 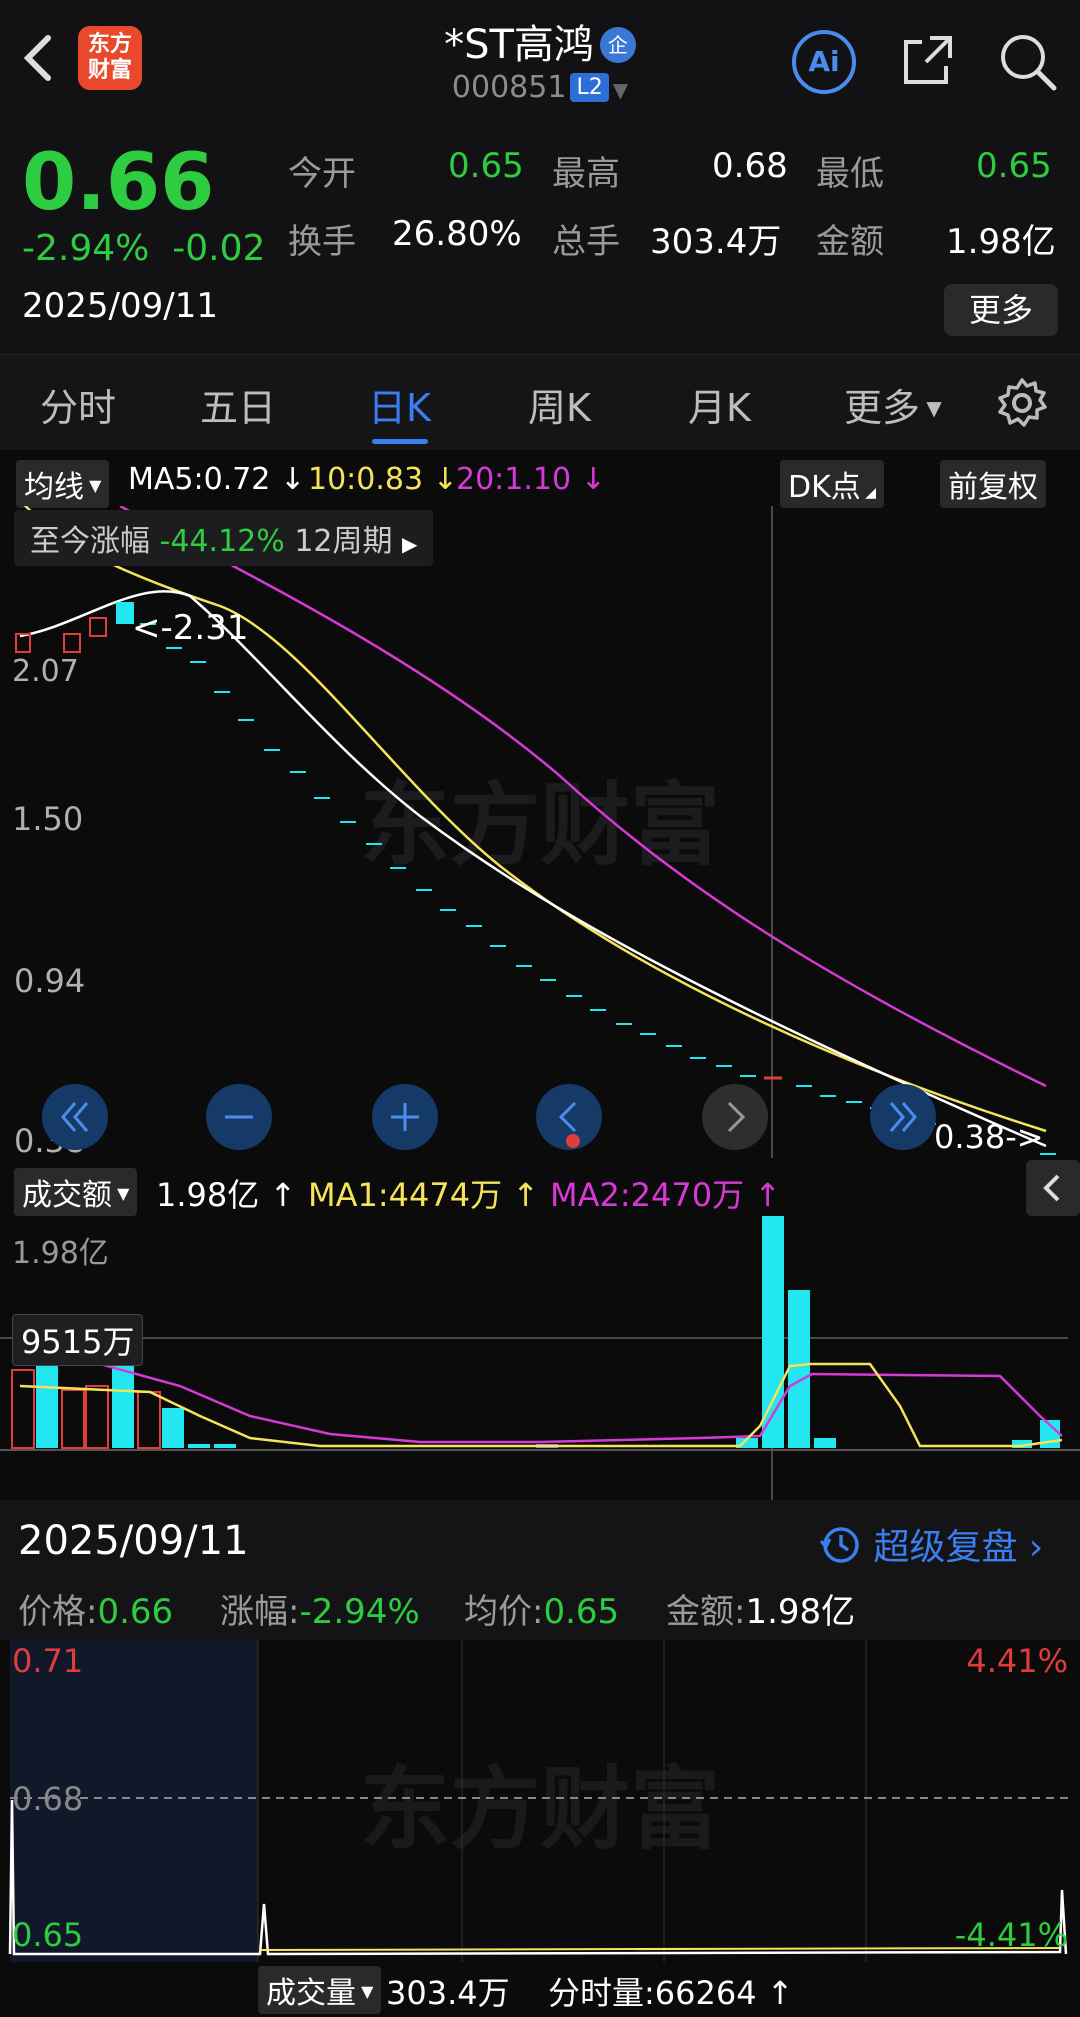 I want to click on turnover-value: 26.80%, so click(x=457, y=234).